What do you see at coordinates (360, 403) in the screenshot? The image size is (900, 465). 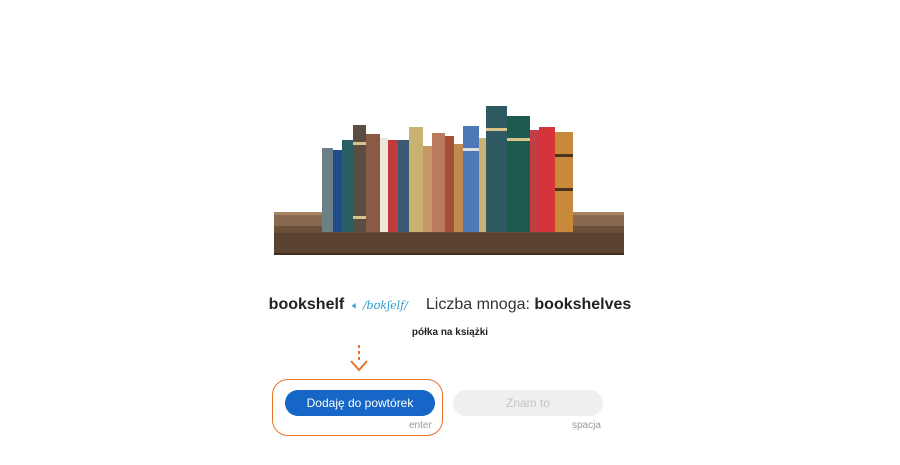 I see `add-to-review-button: Dodaję do powtórek` at bounding box center [360, 403].